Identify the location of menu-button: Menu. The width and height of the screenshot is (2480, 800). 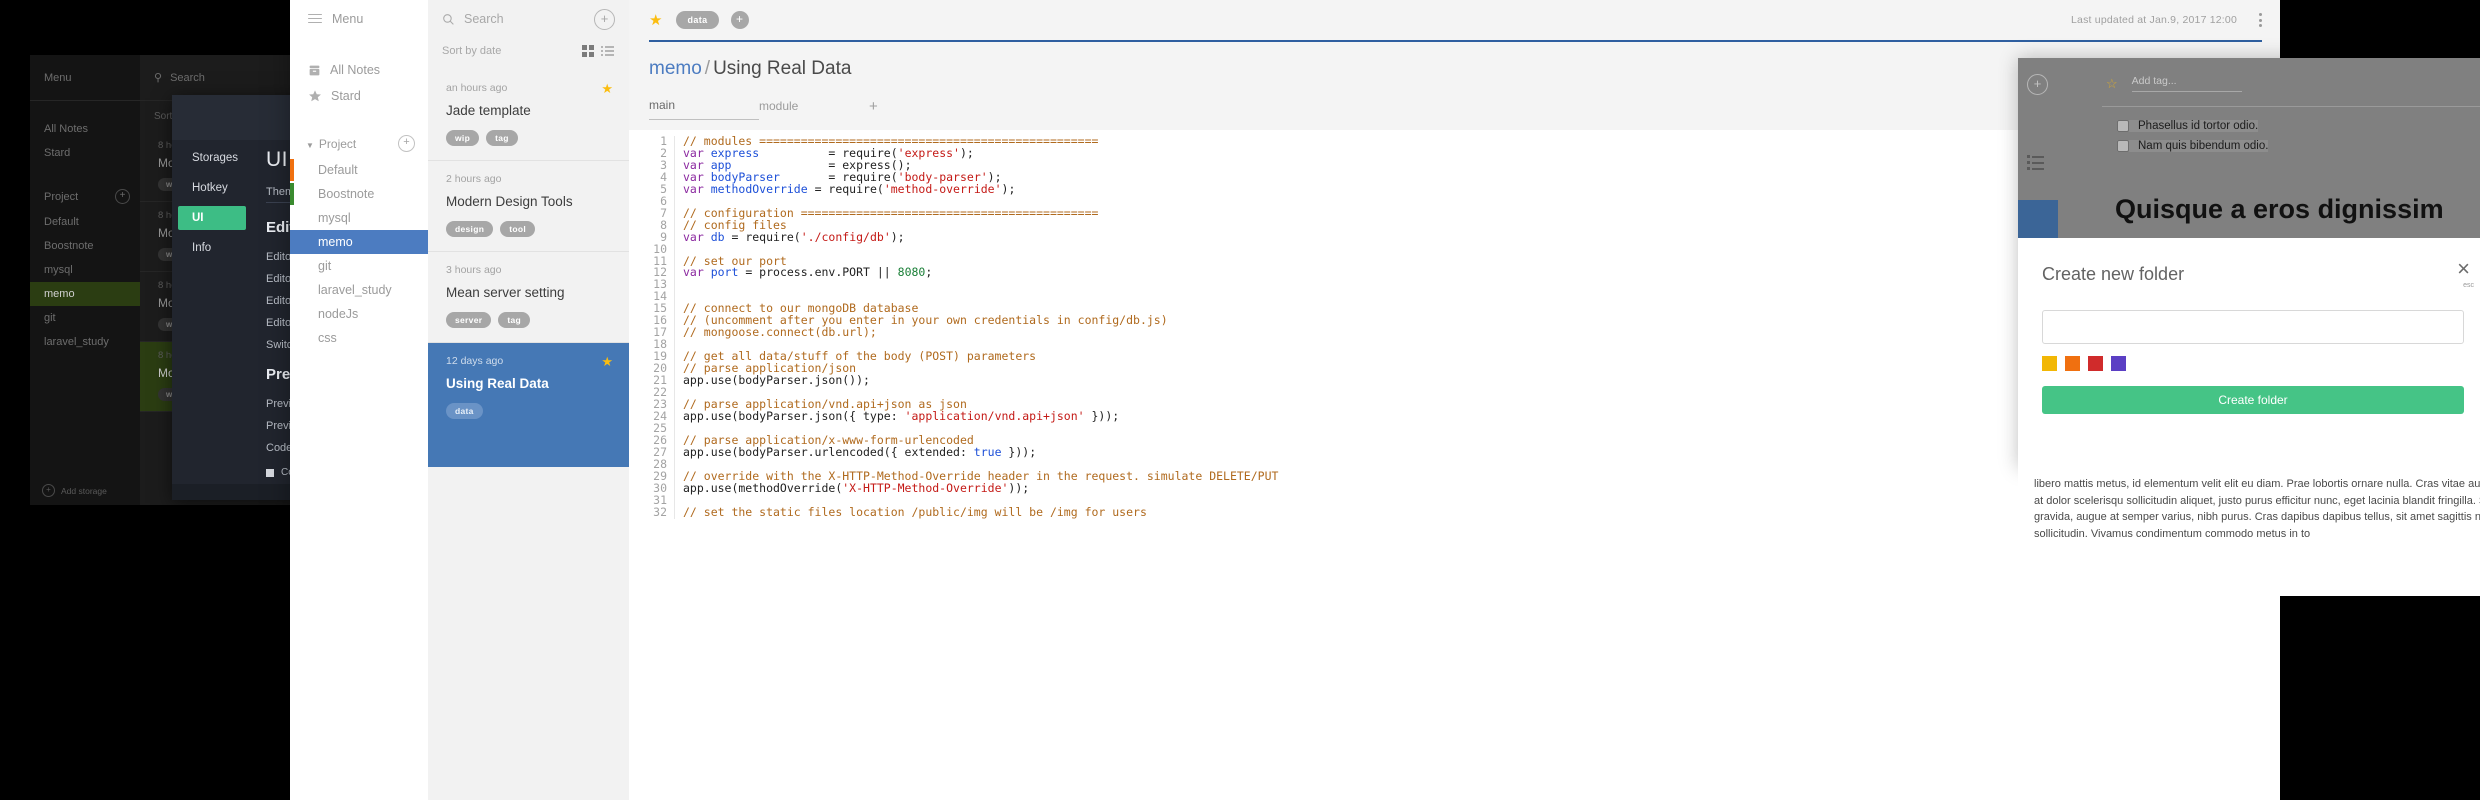
(359, 18).